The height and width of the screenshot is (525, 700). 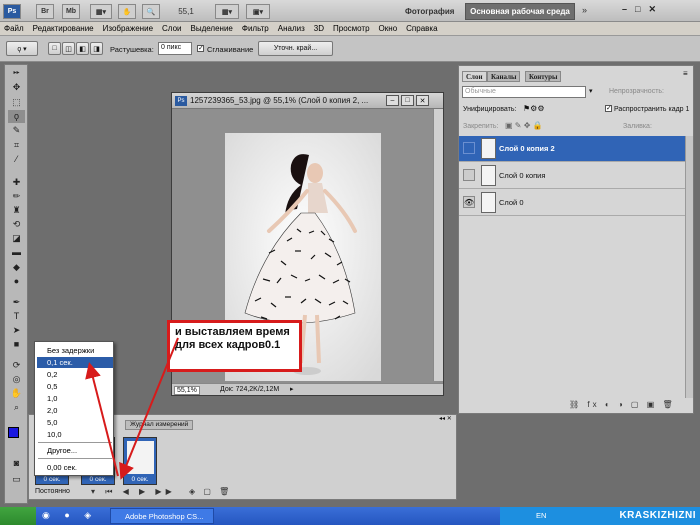 What do you see at coordinates (657, 515) in the screenshot?
I see `watermark-brand: KRASKIZHIZNI` at bounding box center [657, 515].